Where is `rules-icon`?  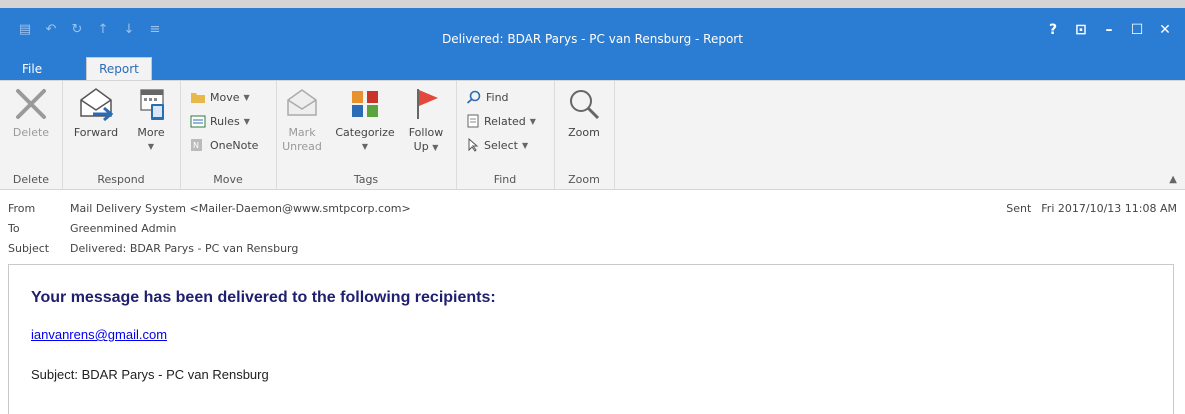 rules-icon is located at coordinates (198, 121).